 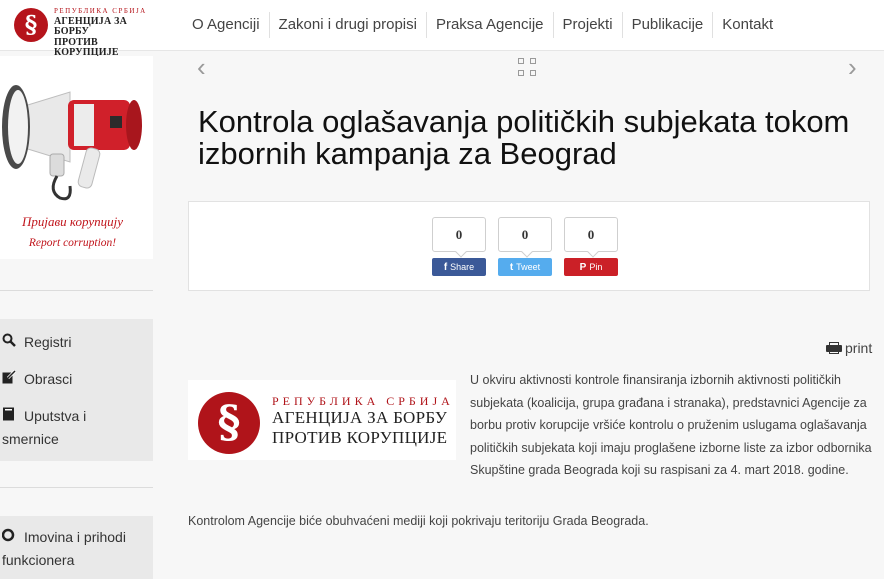 I want to click on banner-text-cyrillic: Пријави корупцију, so click(x=72, y=221).